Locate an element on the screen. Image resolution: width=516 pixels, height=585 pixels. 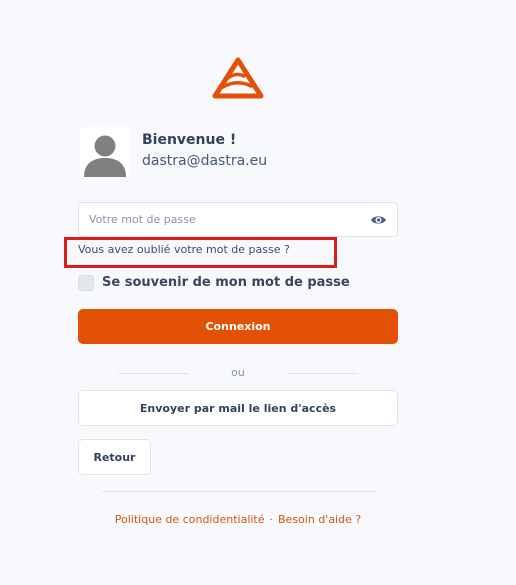
user-silhouette-icon is located at coordinates (105, 156).